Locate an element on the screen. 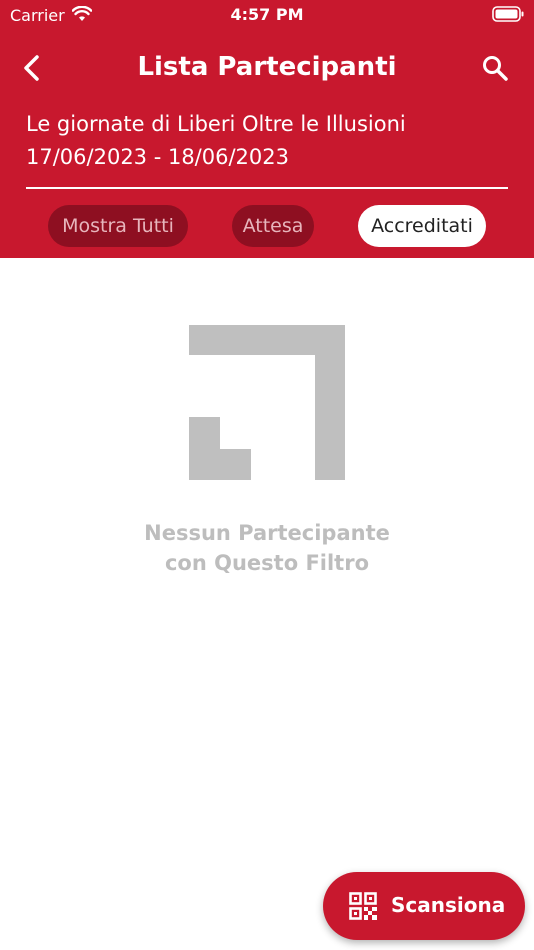 This screenshot has height=950, width=534. scan-button: Scansiona is located at coordinates (424, 906).